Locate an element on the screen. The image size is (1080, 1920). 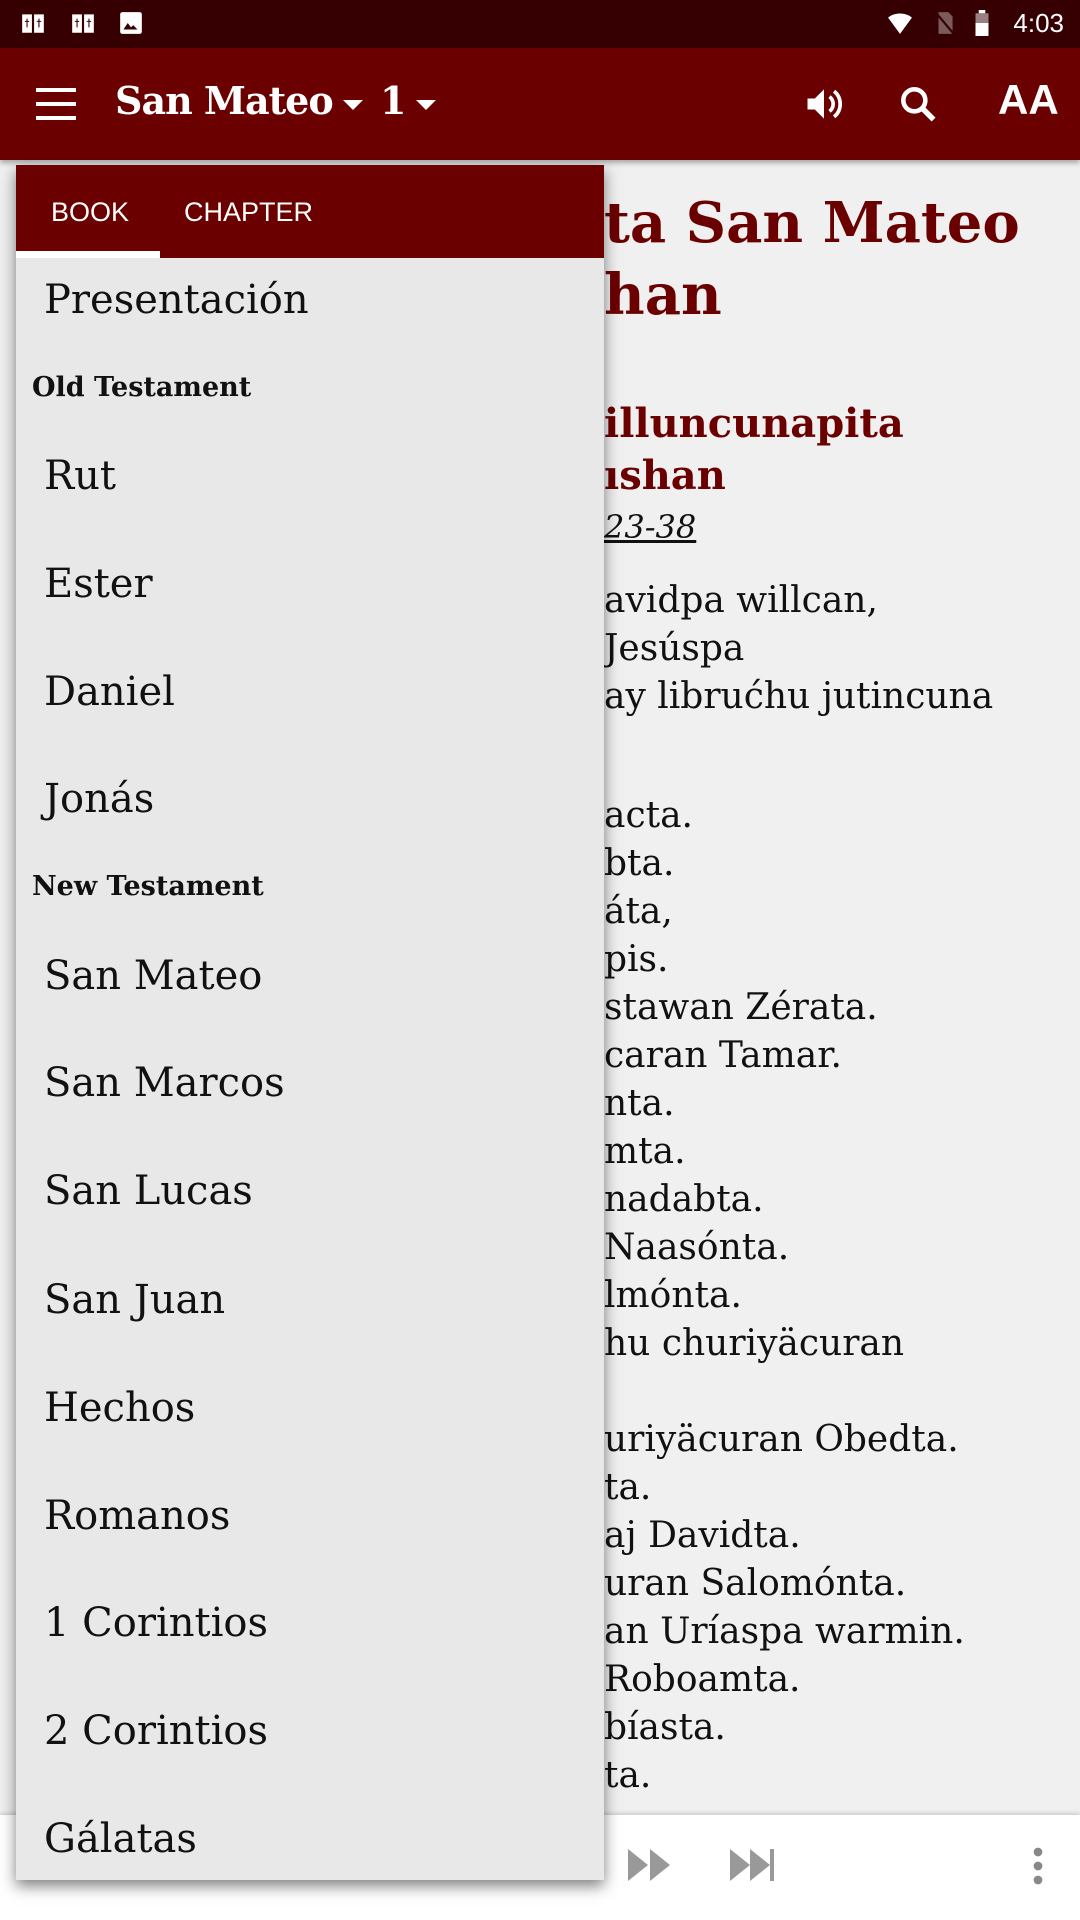
skip-next-icon is located at coordinates (752, 1865).